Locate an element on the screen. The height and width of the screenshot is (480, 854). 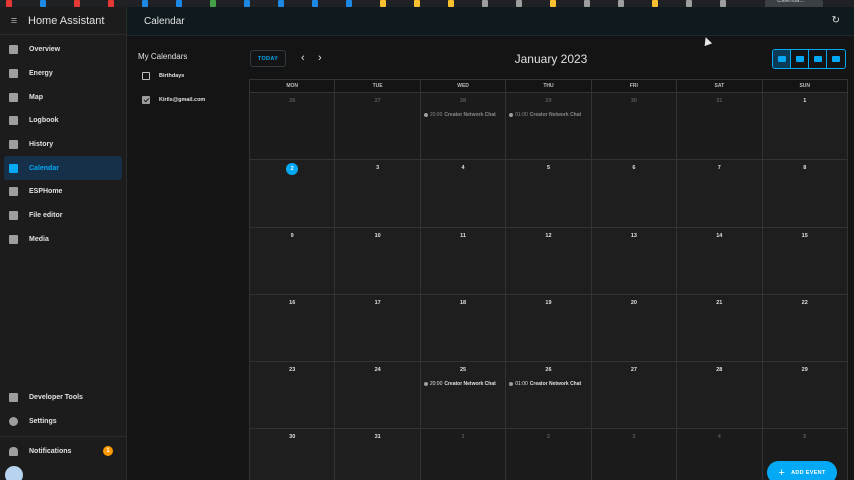
day-cell: 20 is located at coordinates (634, 328).